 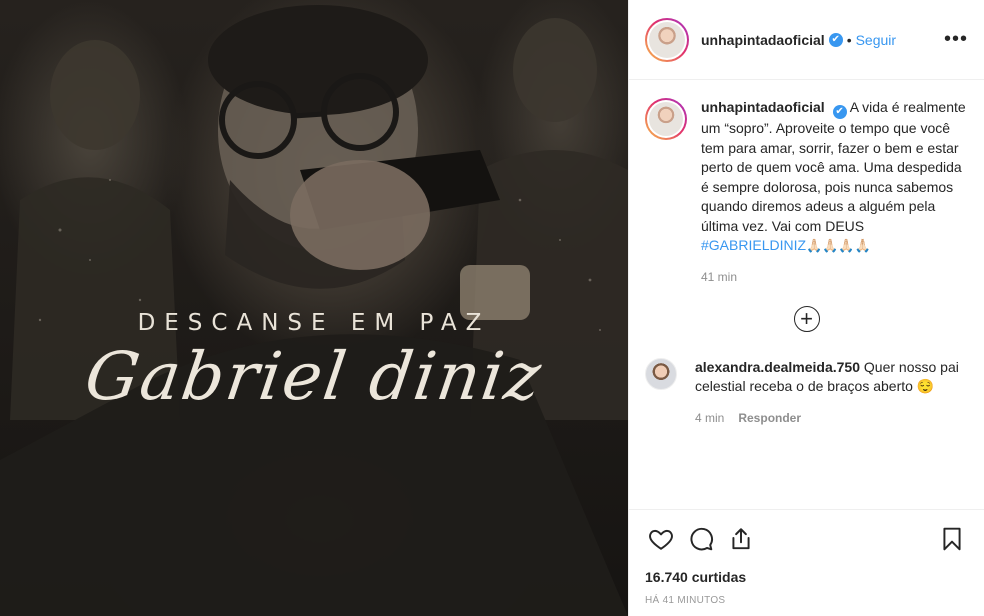 What do you see at coordinates (925, 386) in the screenshot?
I see `relieved-face-emoji: 😌` at bounding box center [925, 386].